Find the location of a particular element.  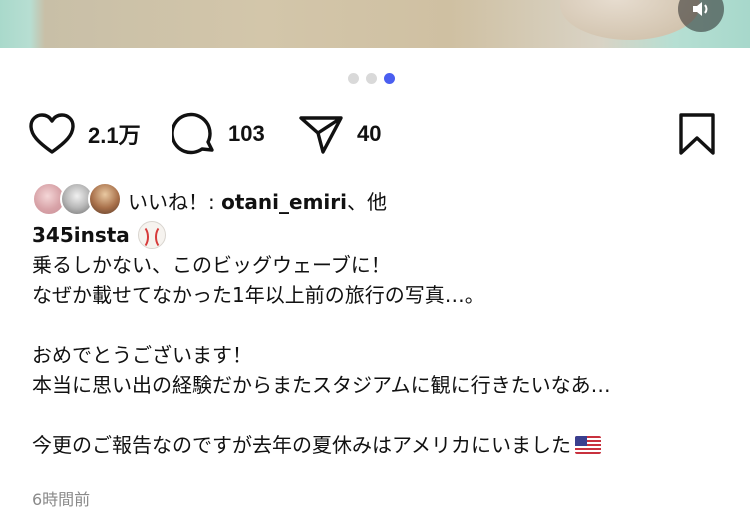

liked-by-text: いいね！: otani_emiri、他 is located at coordinates (257, 200).